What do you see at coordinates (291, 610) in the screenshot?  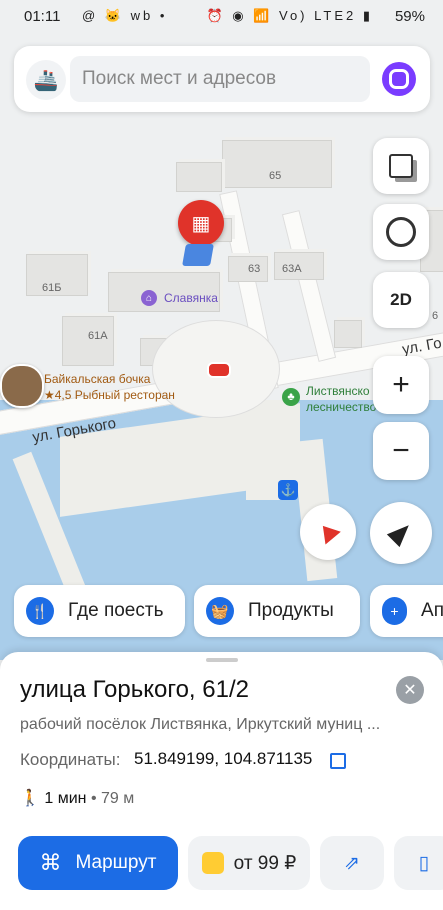 I see `chip-label: Продукты` at bounding box center [291, 610].